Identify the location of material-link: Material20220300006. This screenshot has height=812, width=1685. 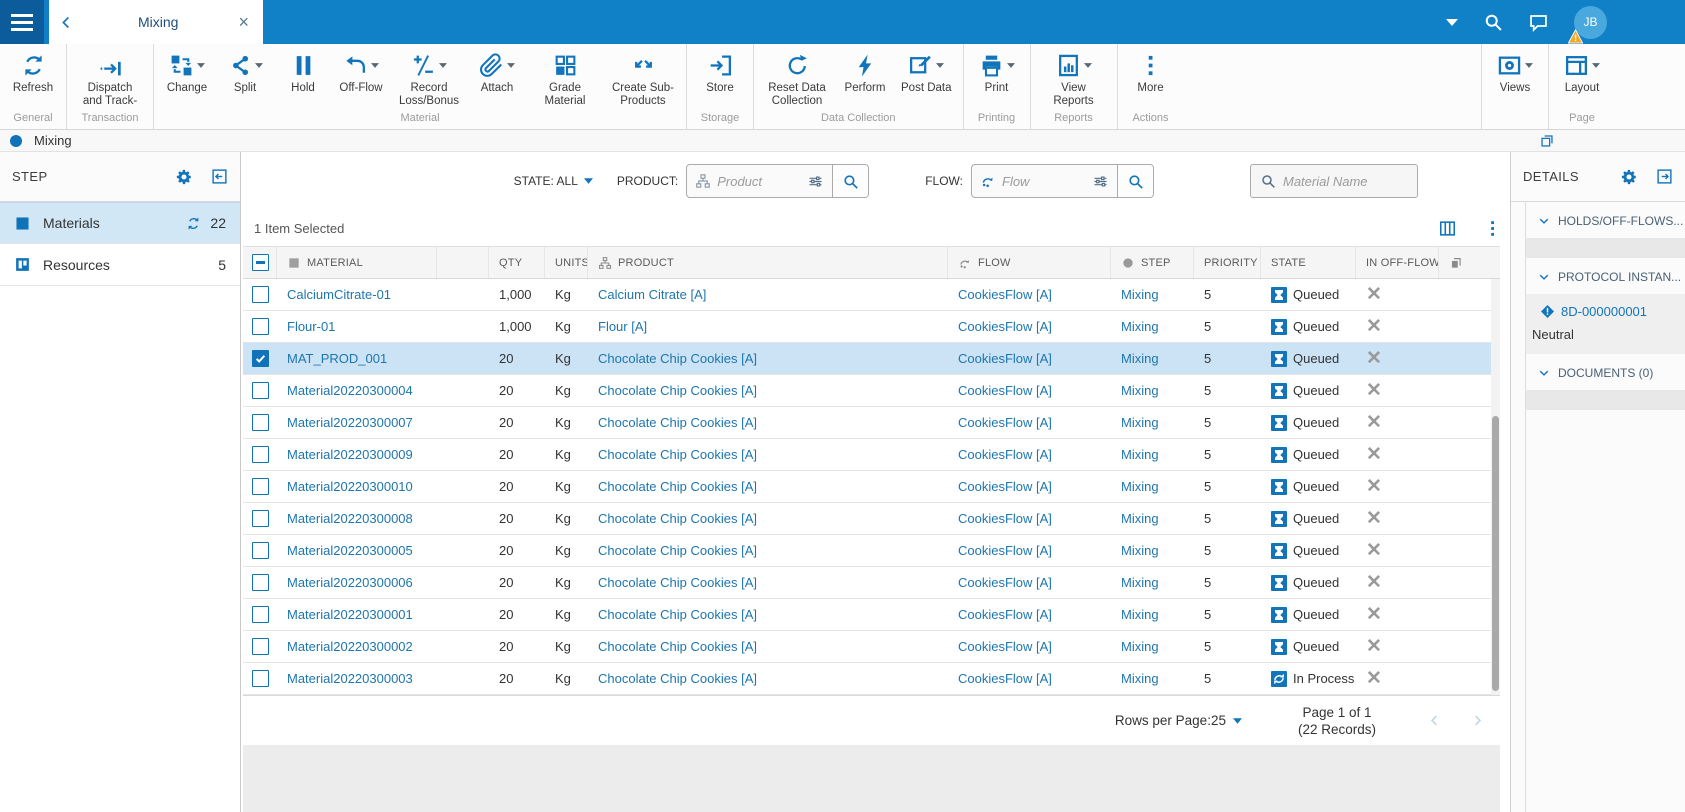
(350, 582).